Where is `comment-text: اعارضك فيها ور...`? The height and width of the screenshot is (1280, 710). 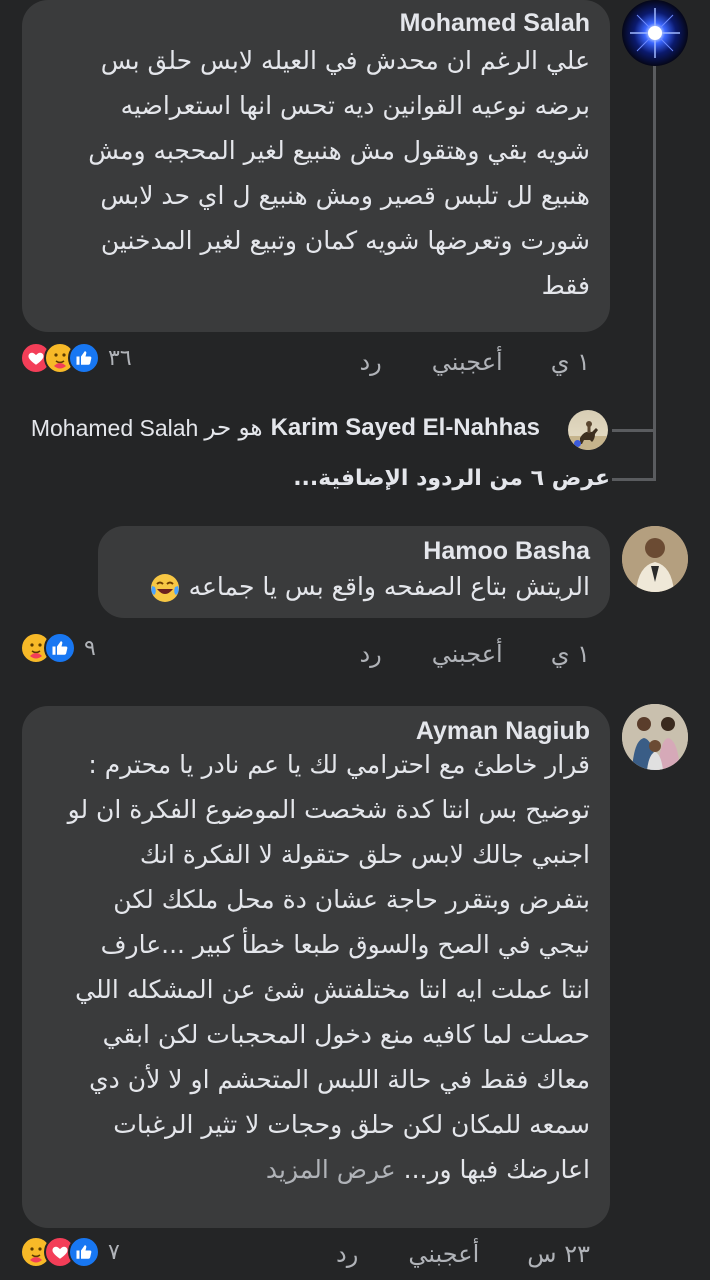 comment-text: اعارضك فيها ور... is located at coordinates (496, 1169).